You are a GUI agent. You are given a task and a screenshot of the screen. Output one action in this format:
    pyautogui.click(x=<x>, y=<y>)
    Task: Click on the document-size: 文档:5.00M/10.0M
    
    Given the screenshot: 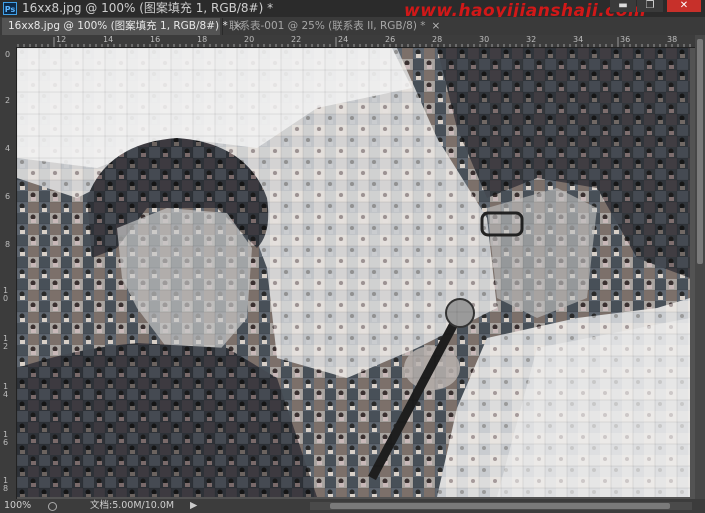 What is the action you would take?
    pyautogui.click(x=132, y=505)
    